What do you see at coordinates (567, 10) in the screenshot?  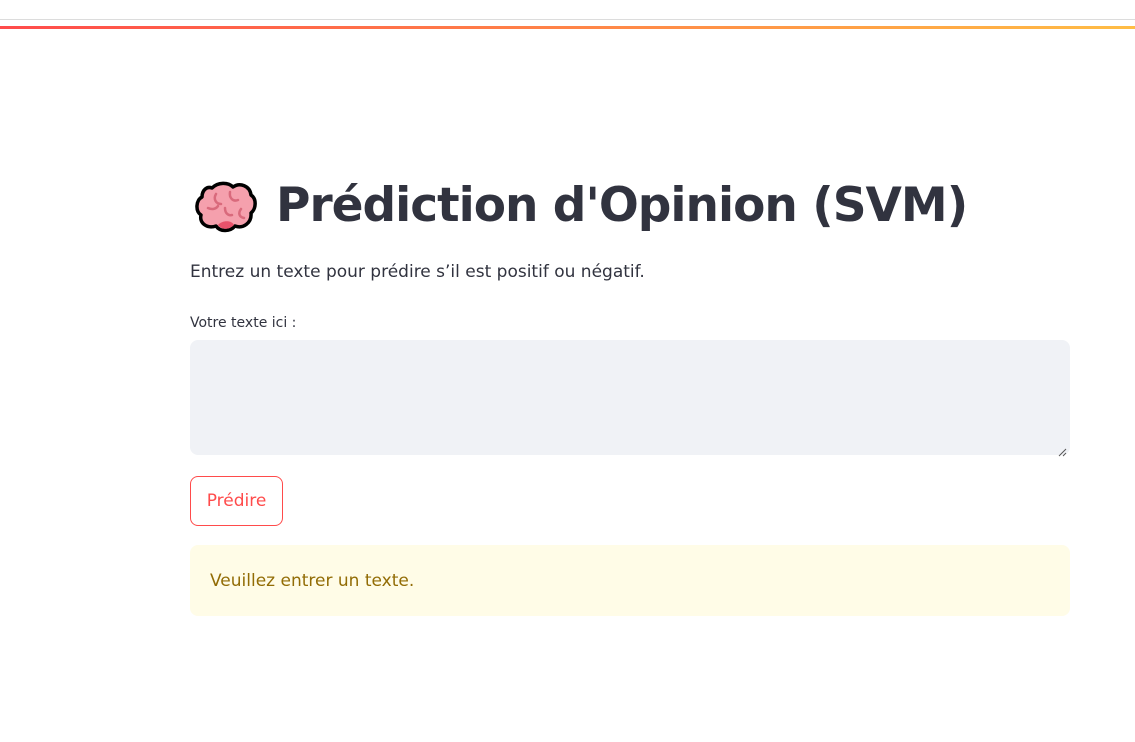 I see `browser-top-edge` at bounding box center [567, 10].